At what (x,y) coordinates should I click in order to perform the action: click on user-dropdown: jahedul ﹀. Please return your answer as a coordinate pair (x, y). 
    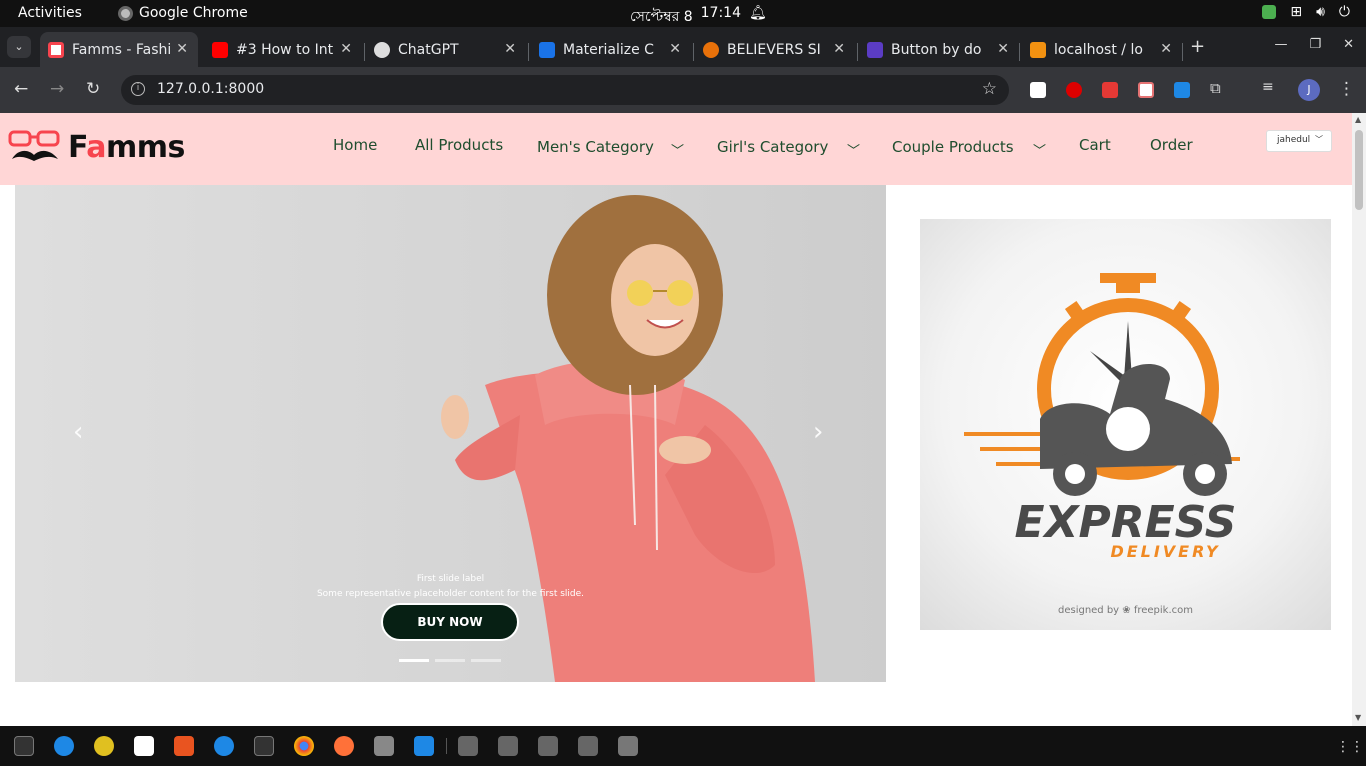
    Looking at the image, I should click on (1299, 141).